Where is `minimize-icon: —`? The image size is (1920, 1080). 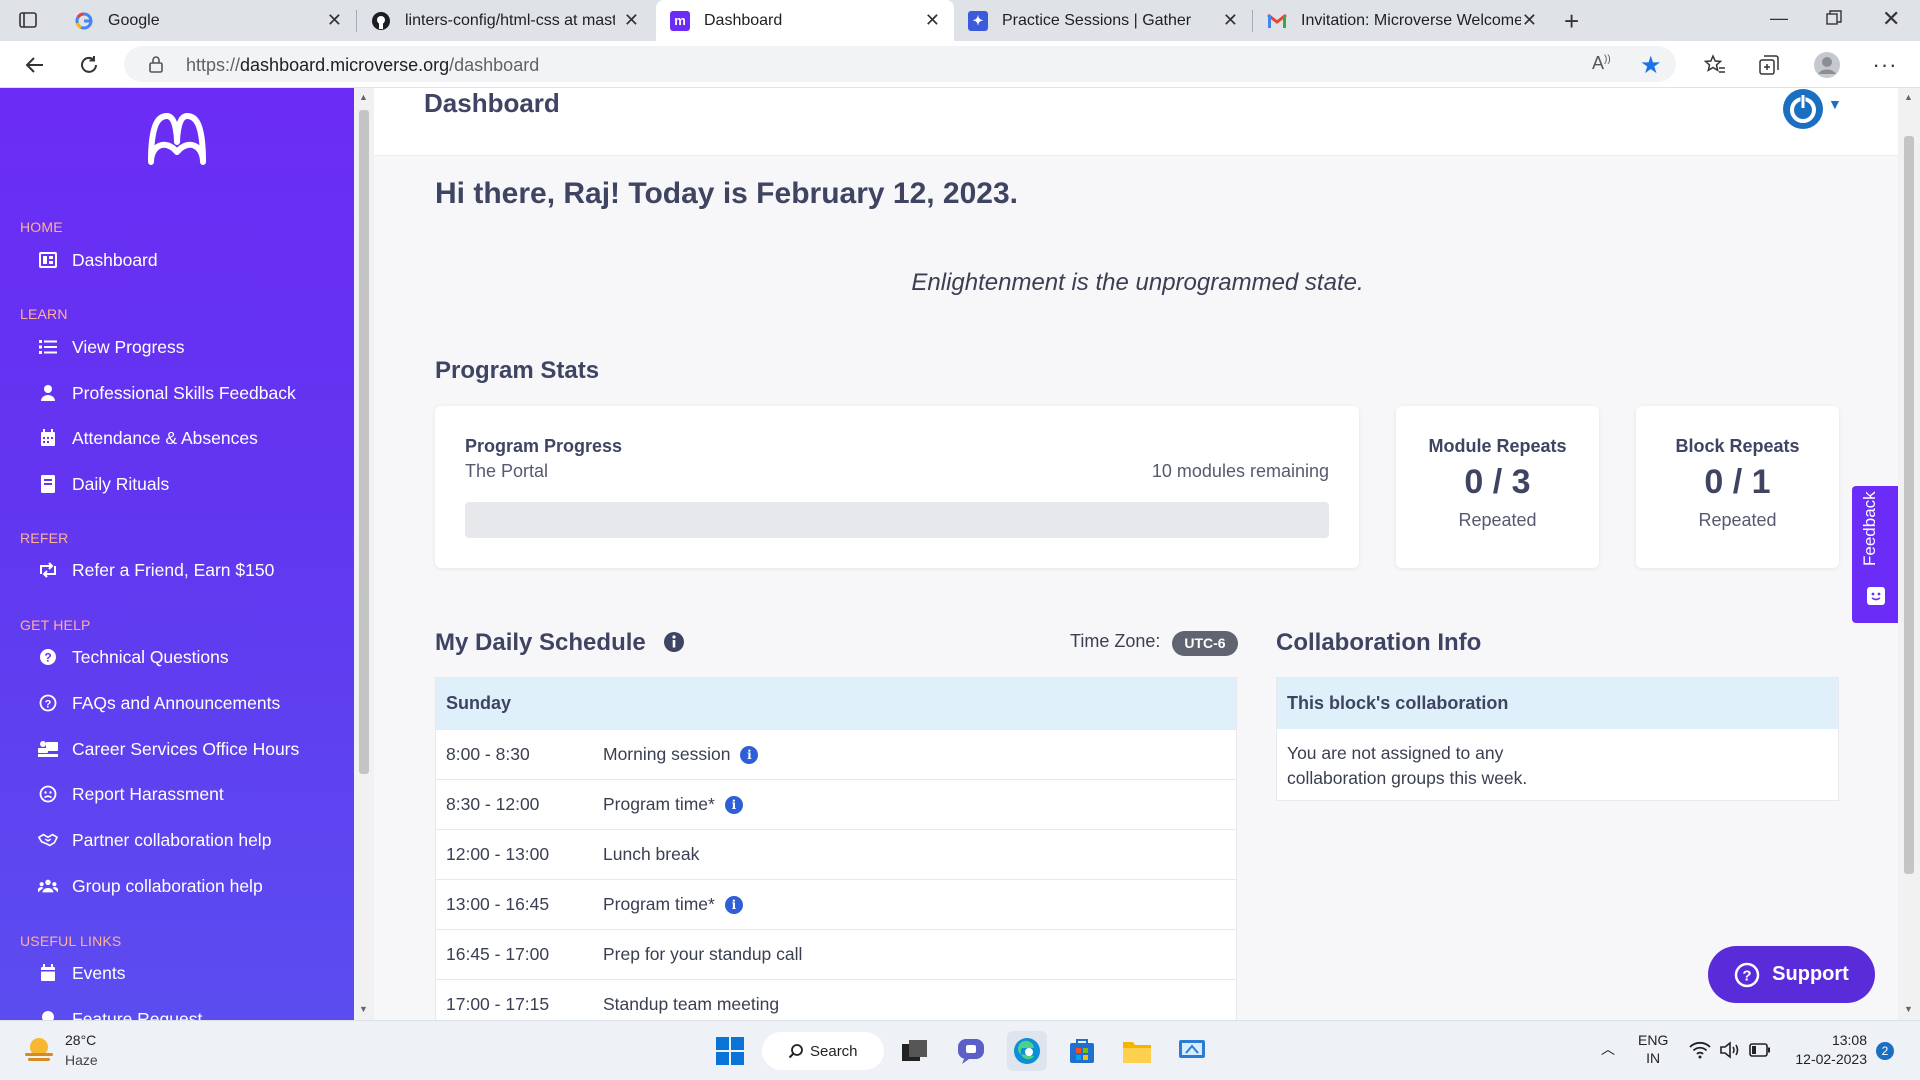
minimize-icon: — is located at coordinates (1779, 18).